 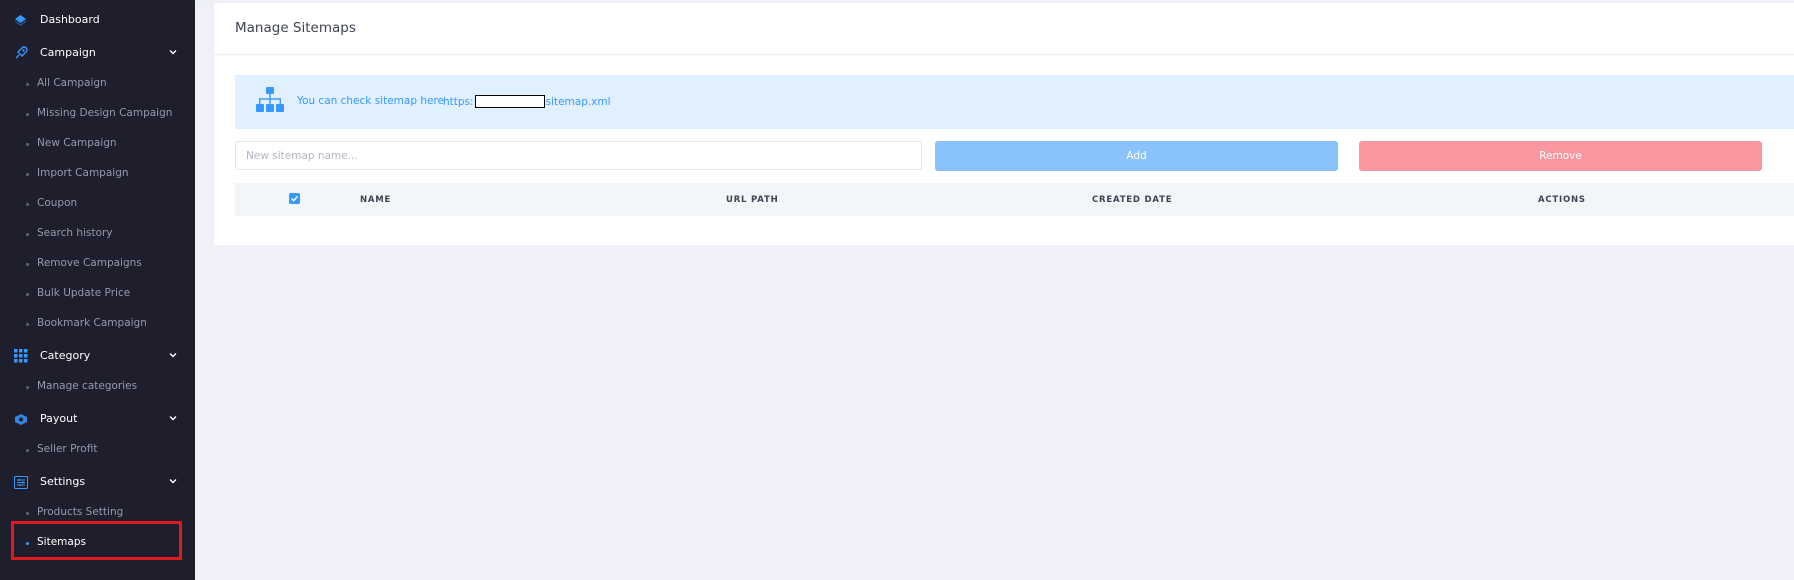 What do you see at coordinates (87, 386) in the screenshot?
I see `sidebar-subitem-label: Manage categories` at bounding box center [87, 386].